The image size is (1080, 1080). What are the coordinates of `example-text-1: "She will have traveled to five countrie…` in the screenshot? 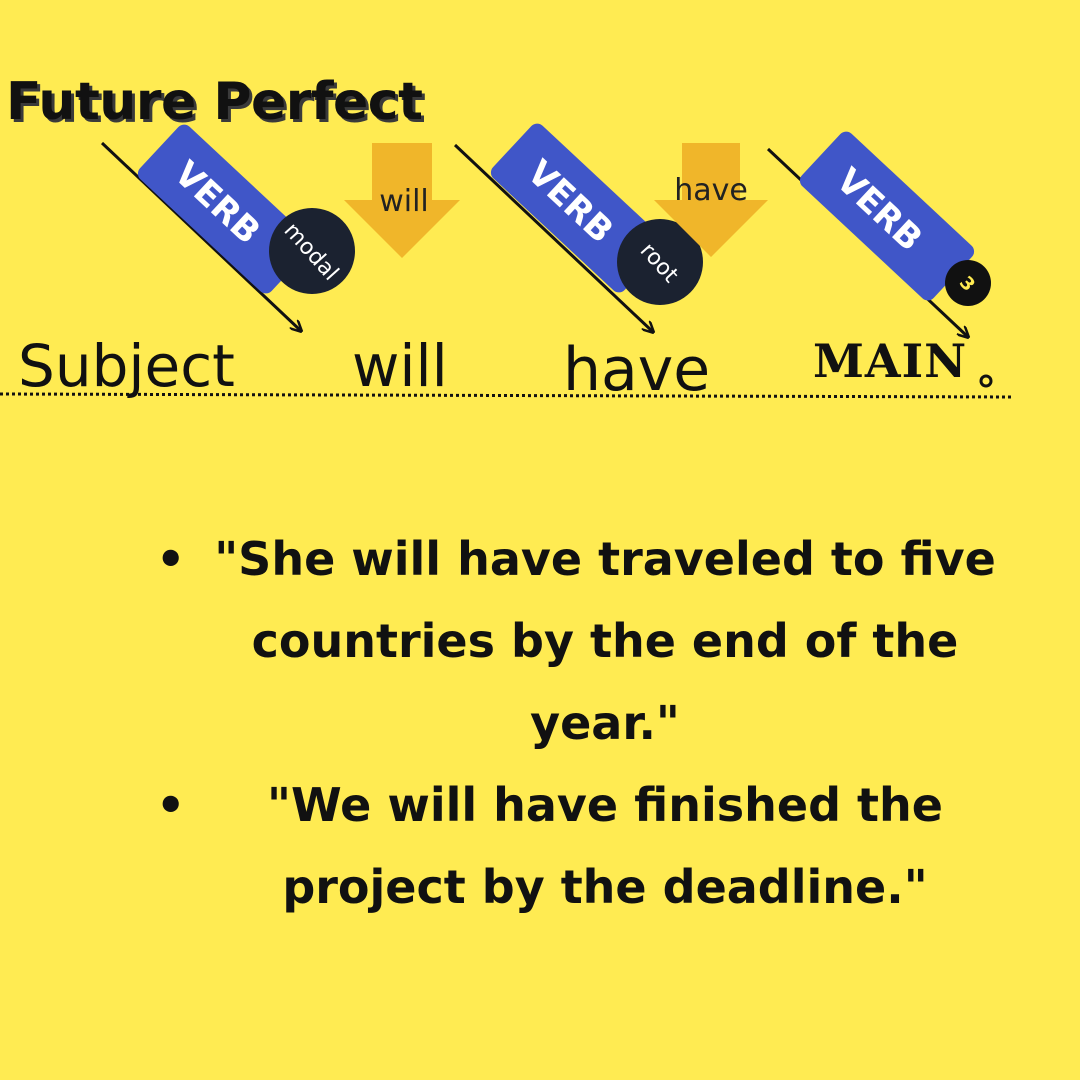 It's located at (605, 641).